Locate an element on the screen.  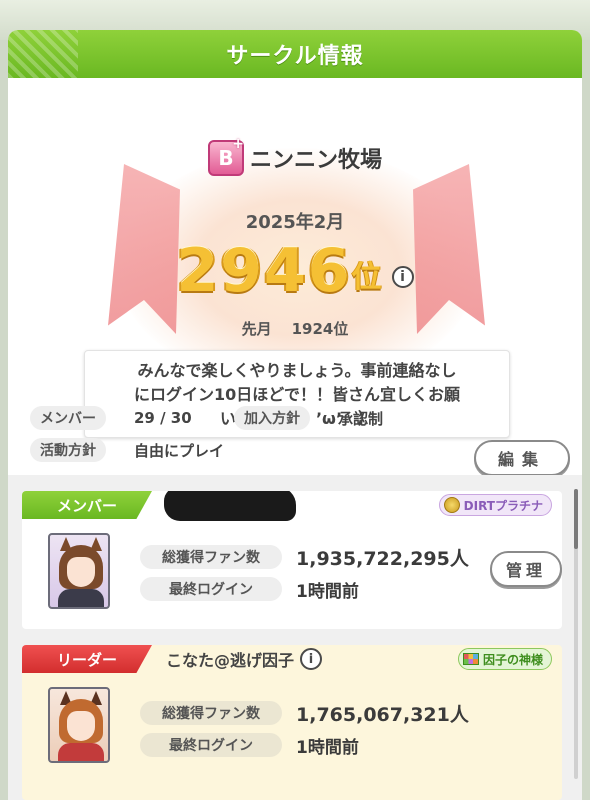
rank-badge-plus: + is located at coordinates (238, 144).